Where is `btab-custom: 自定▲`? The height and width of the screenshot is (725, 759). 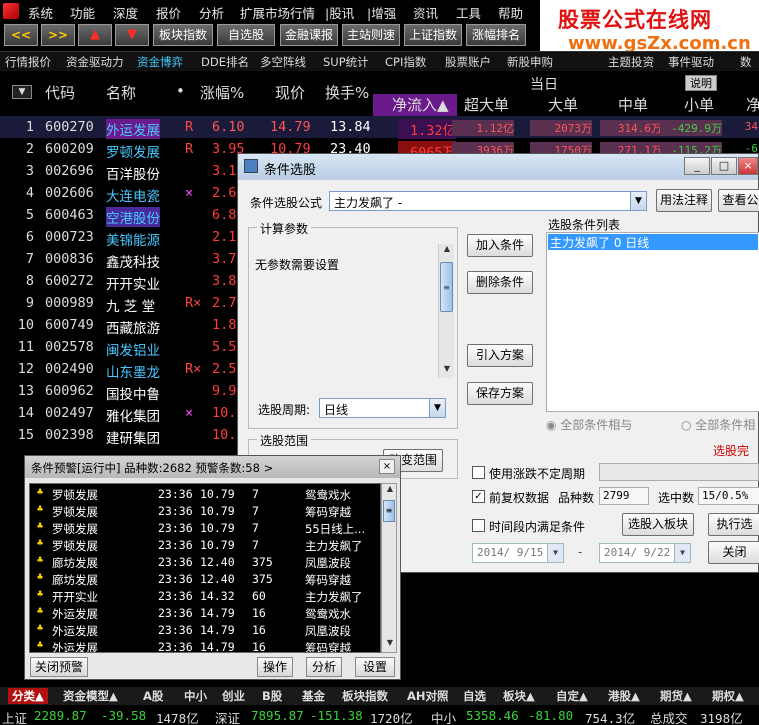
btab-custom: 自定▲ is located at coordinates (572, 696).